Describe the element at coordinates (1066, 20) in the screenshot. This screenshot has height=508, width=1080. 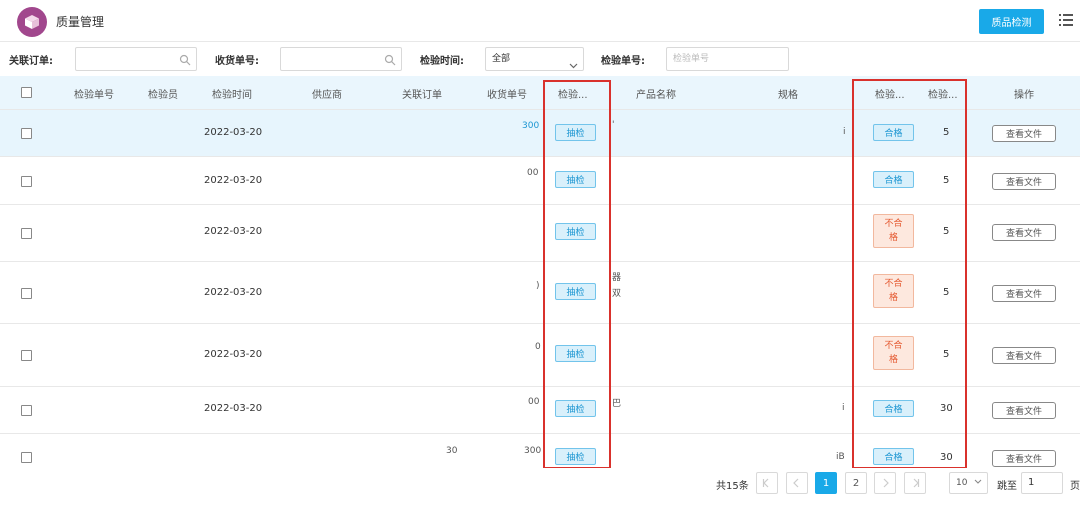
I see `list-menu-icon` at that location.